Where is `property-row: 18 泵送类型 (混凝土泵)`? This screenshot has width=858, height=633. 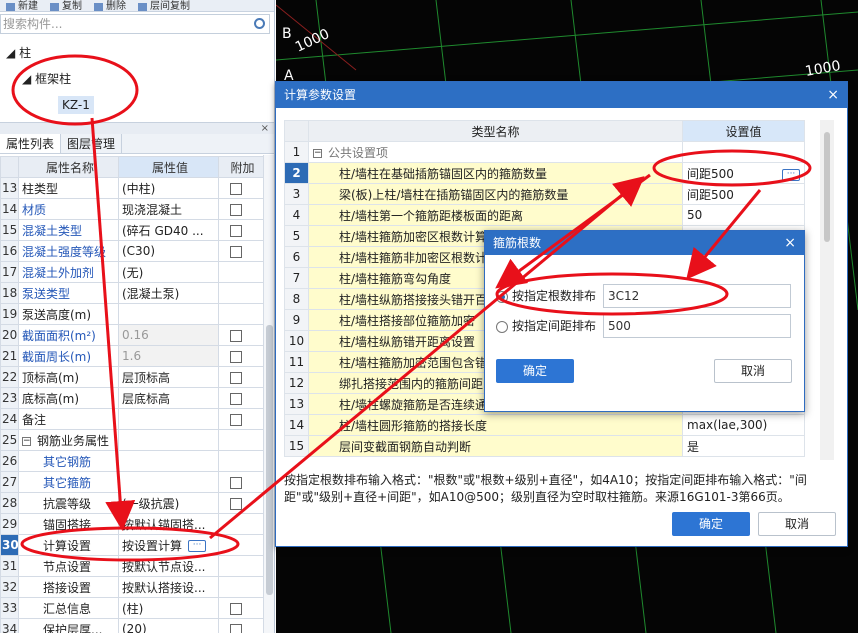
property-row: 18 泵送类型 (混凝土泵) is located at coordinates (132, 293).